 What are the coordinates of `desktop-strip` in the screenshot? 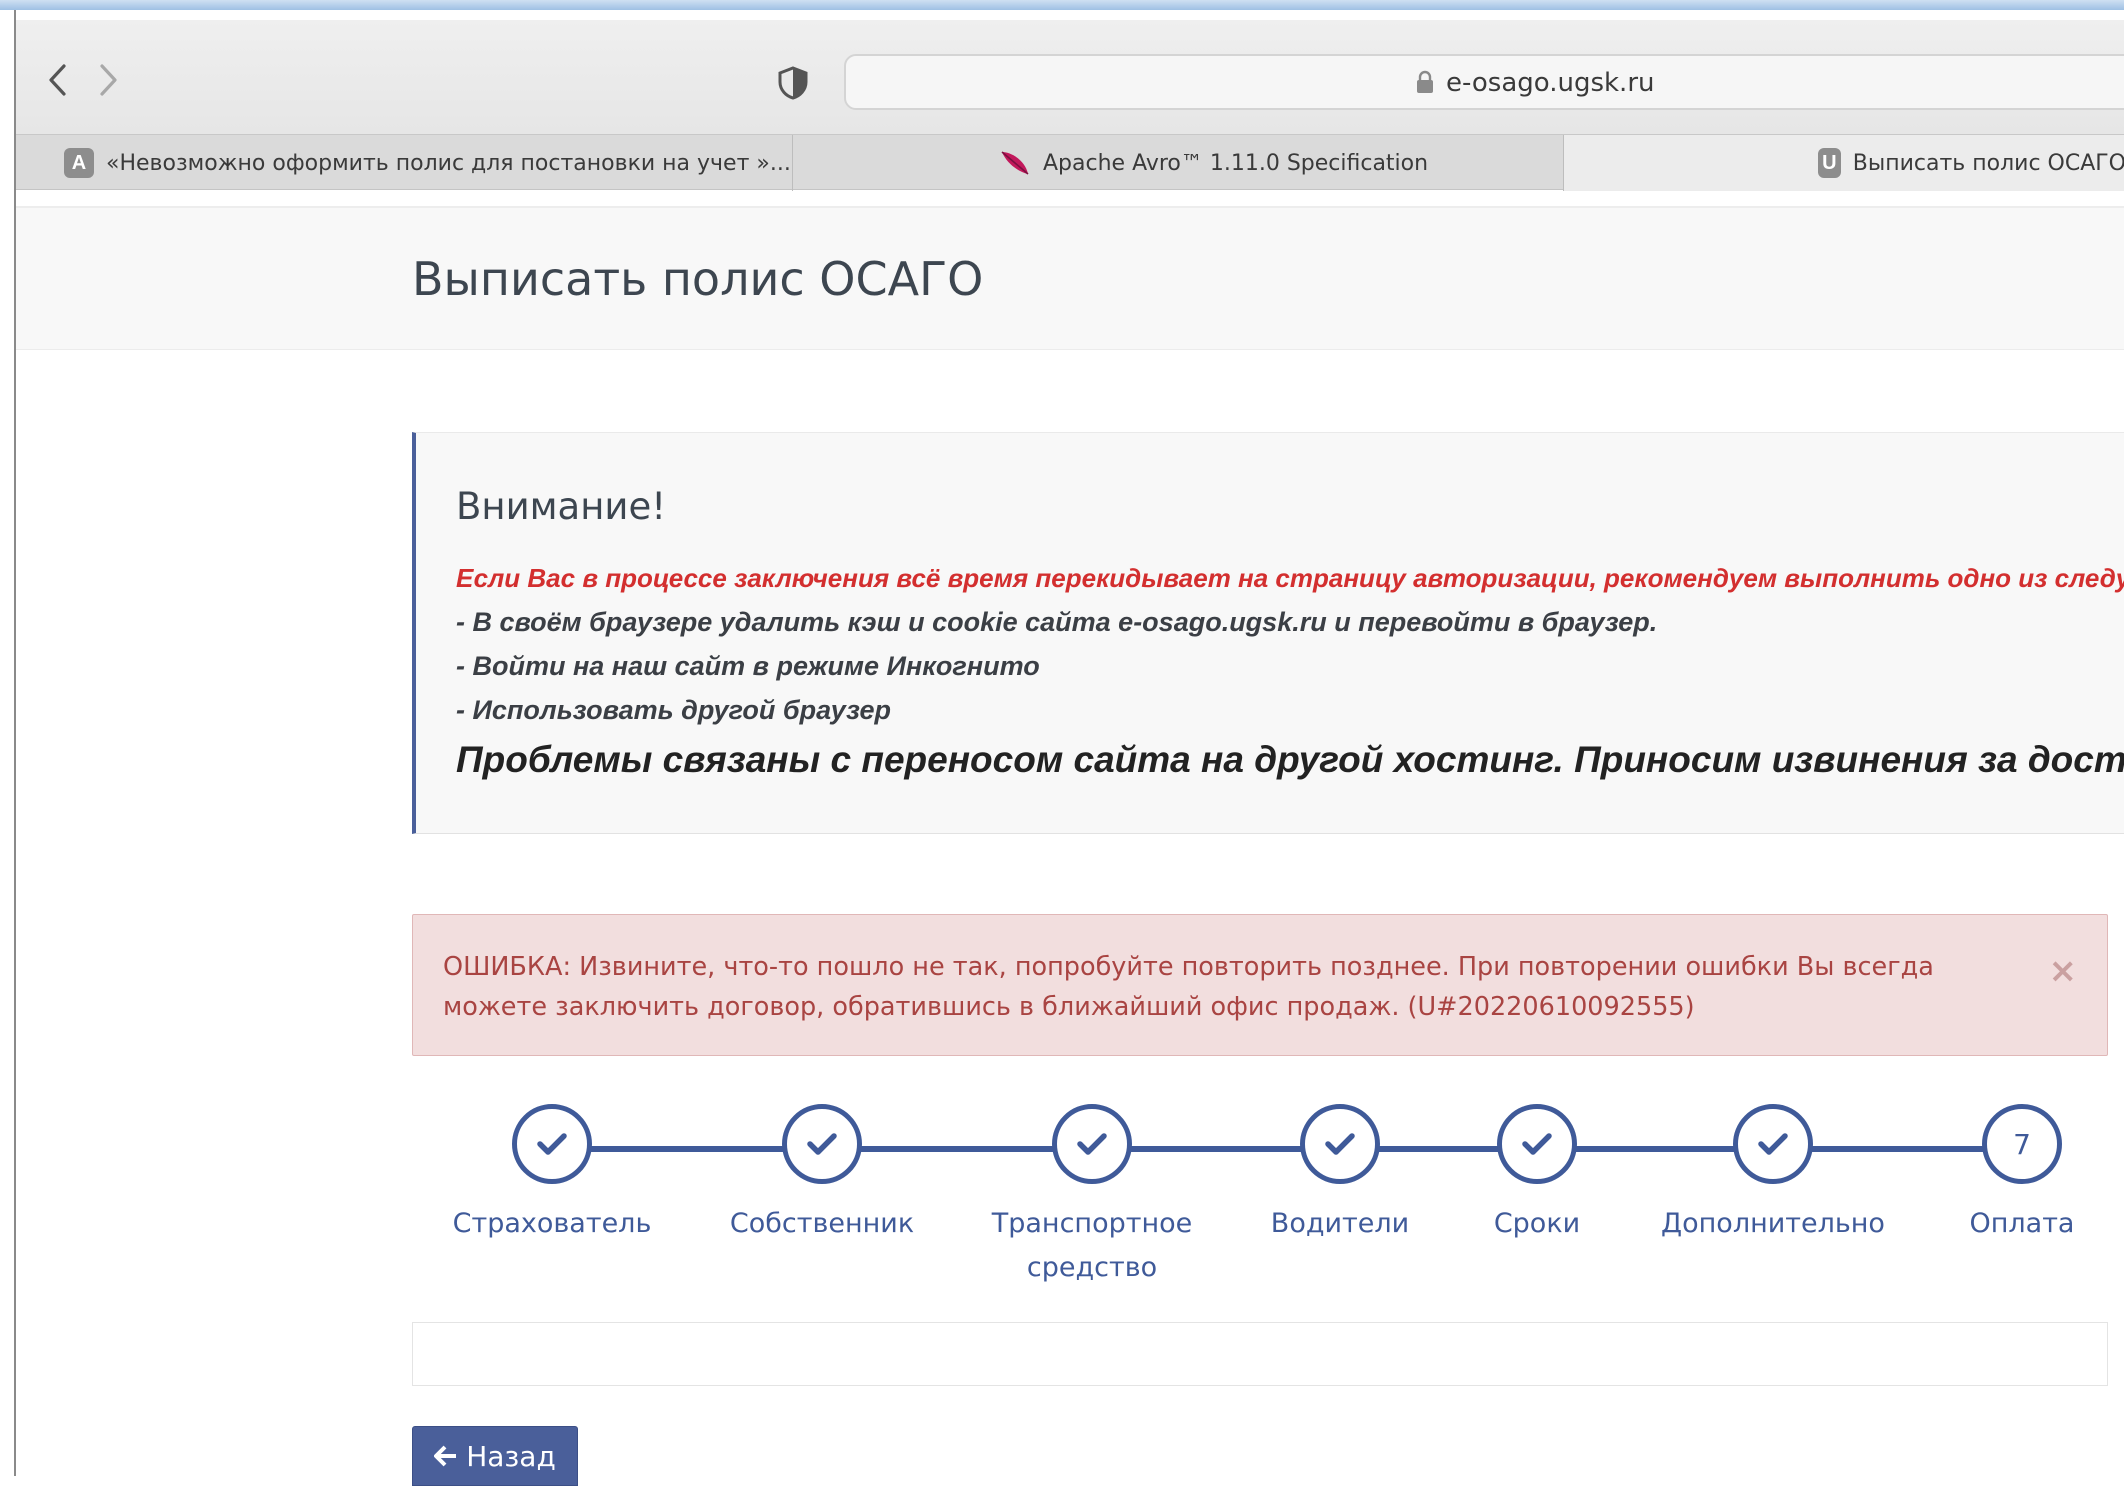 It's located at (1062, 5).